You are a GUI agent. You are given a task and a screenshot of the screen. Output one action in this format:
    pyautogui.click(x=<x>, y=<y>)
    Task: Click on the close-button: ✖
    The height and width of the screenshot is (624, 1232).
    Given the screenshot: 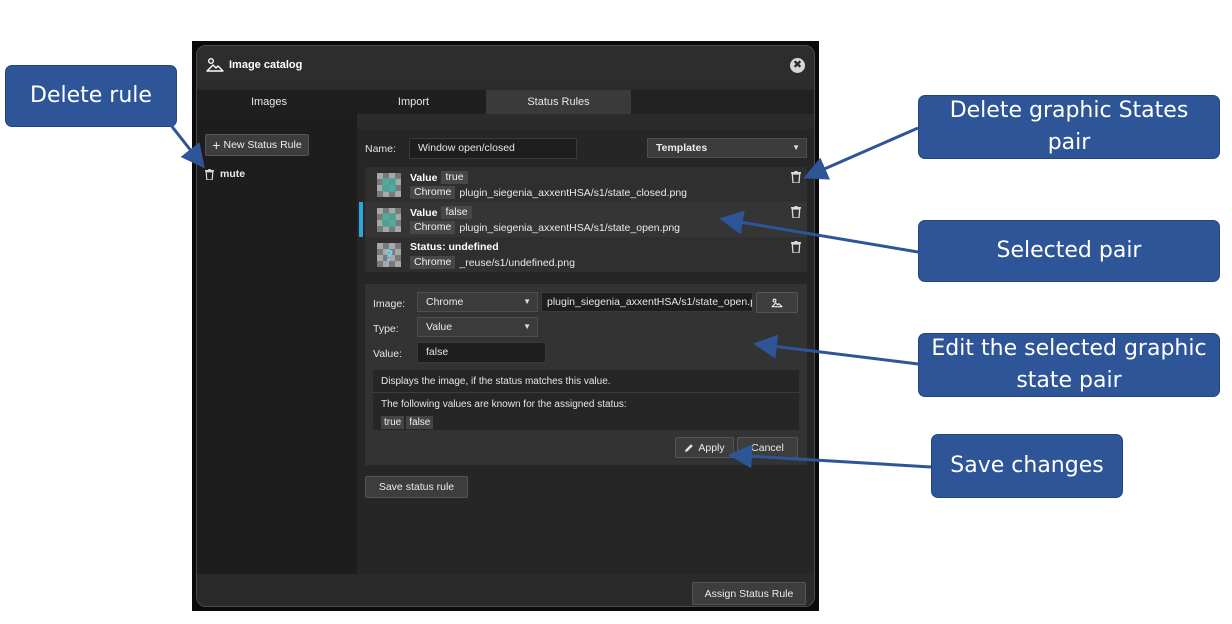 What is the action you would take?
    pyautogui.click(x=797, y=65)
    